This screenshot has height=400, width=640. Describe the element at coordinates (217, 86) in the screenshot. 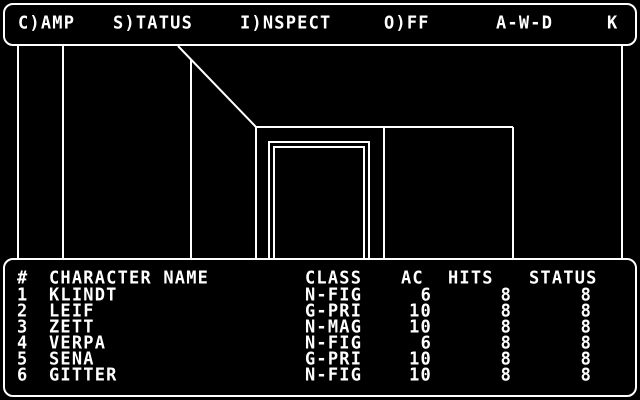

I see `ceiling-diagonal` at that location.